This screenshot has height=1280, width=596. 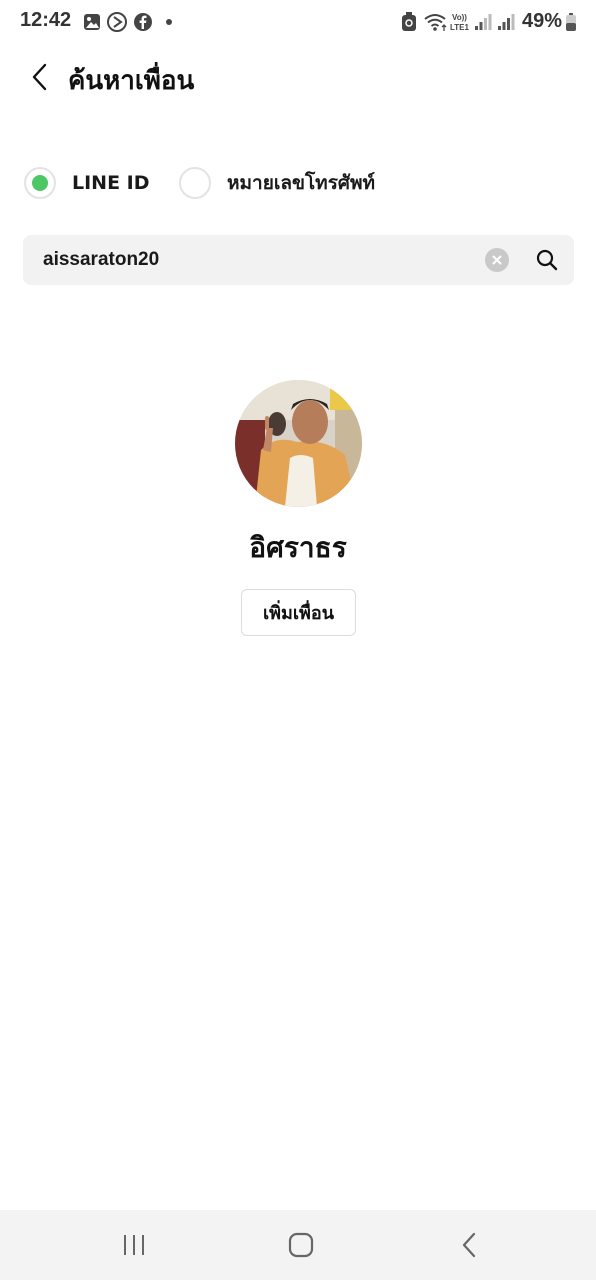 I want to click on back-icon, so click(x=469, y=1245).